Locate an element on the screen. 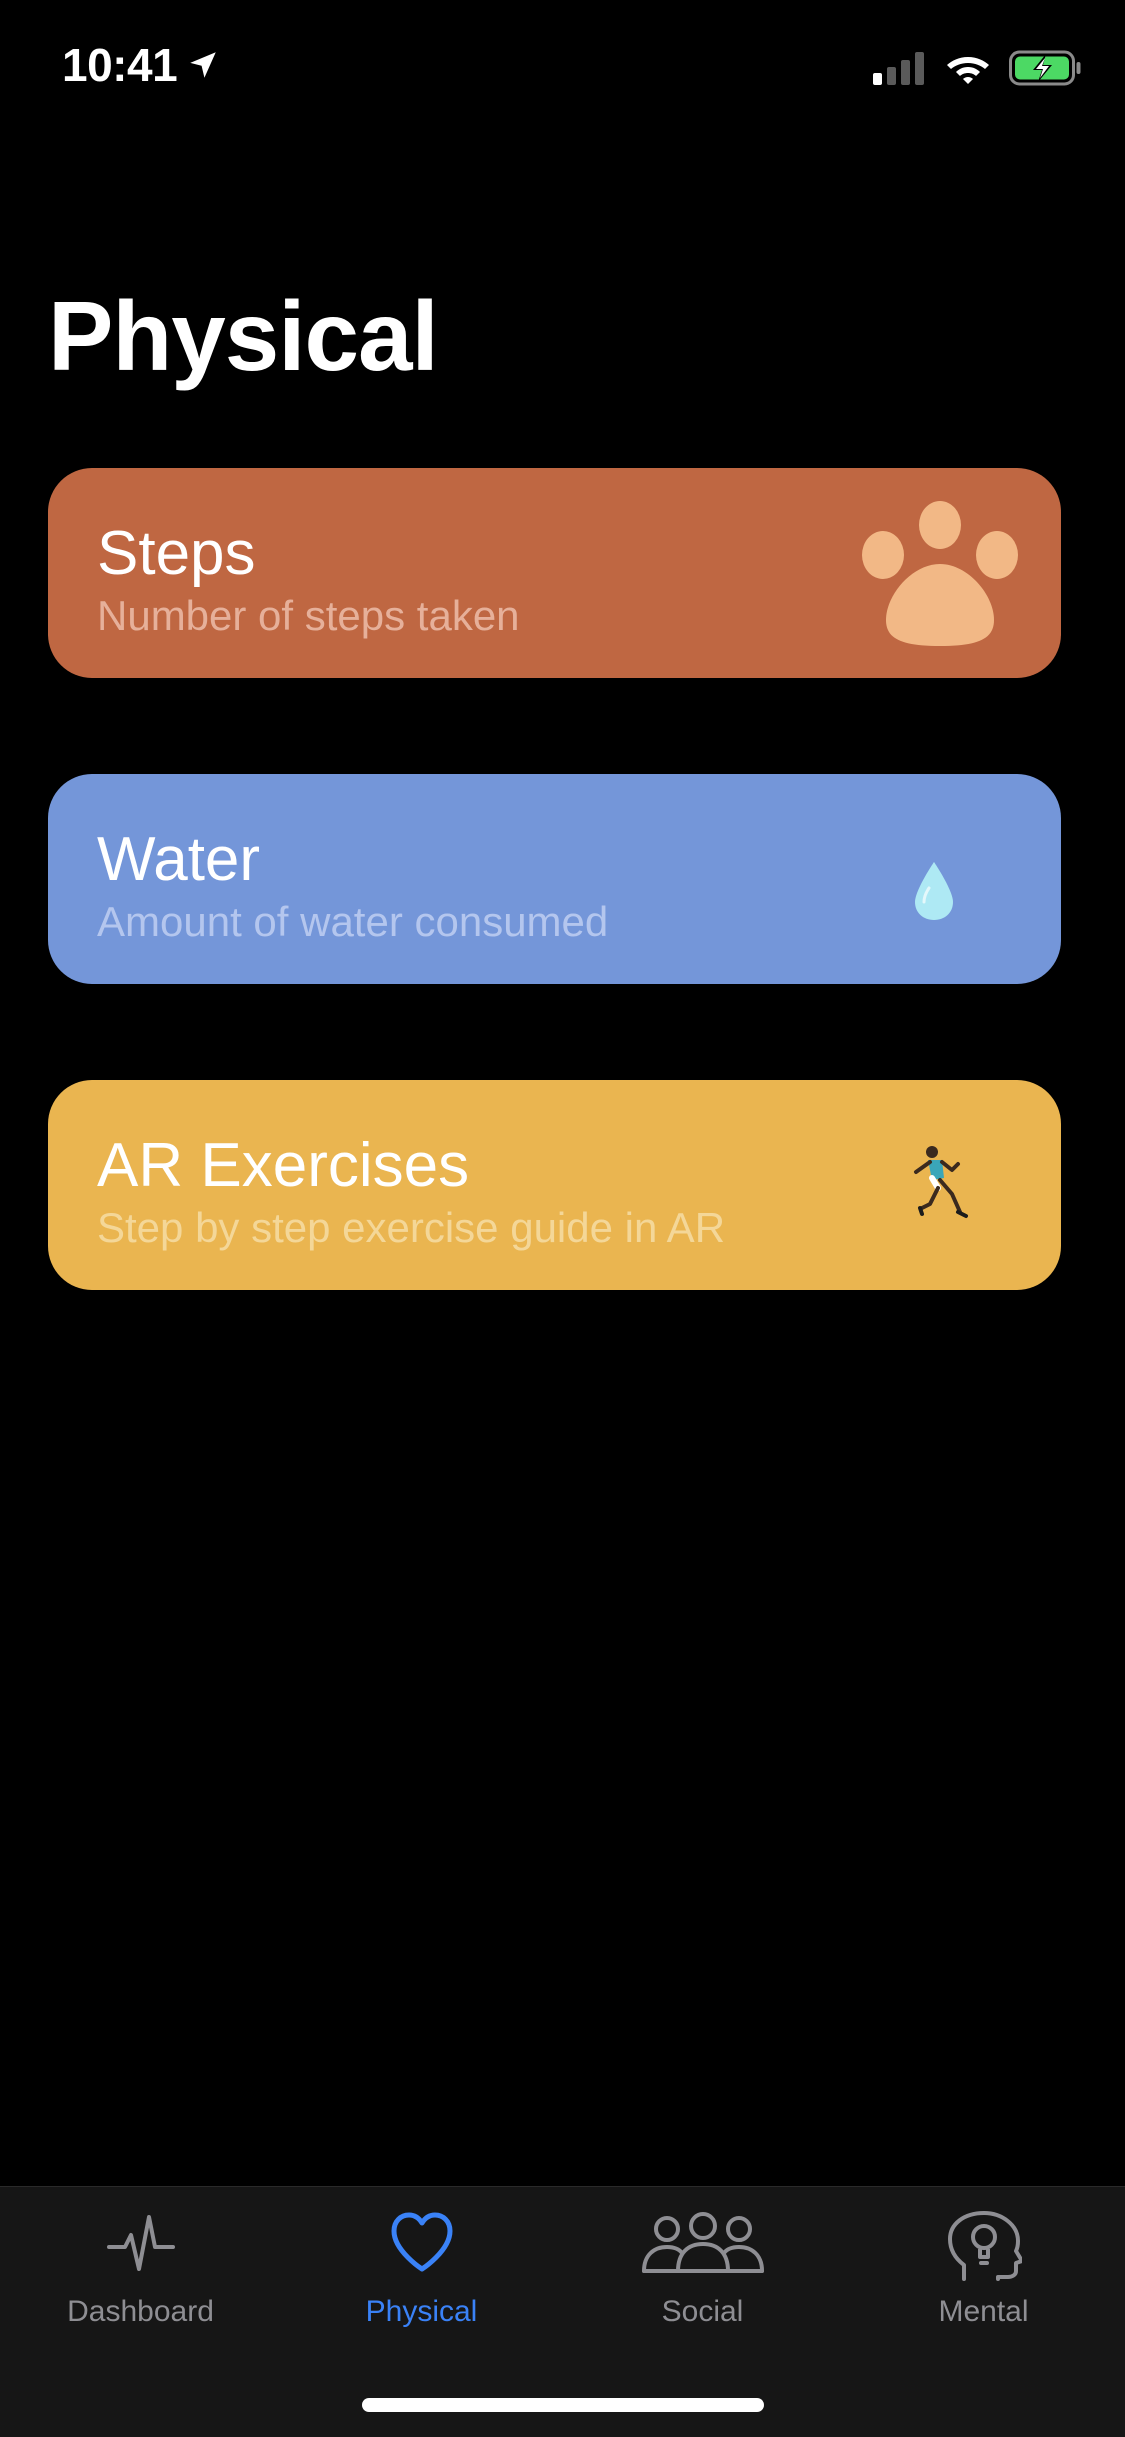  card-subtitle: Amount of water consumed is located at coordinates (353, 921).